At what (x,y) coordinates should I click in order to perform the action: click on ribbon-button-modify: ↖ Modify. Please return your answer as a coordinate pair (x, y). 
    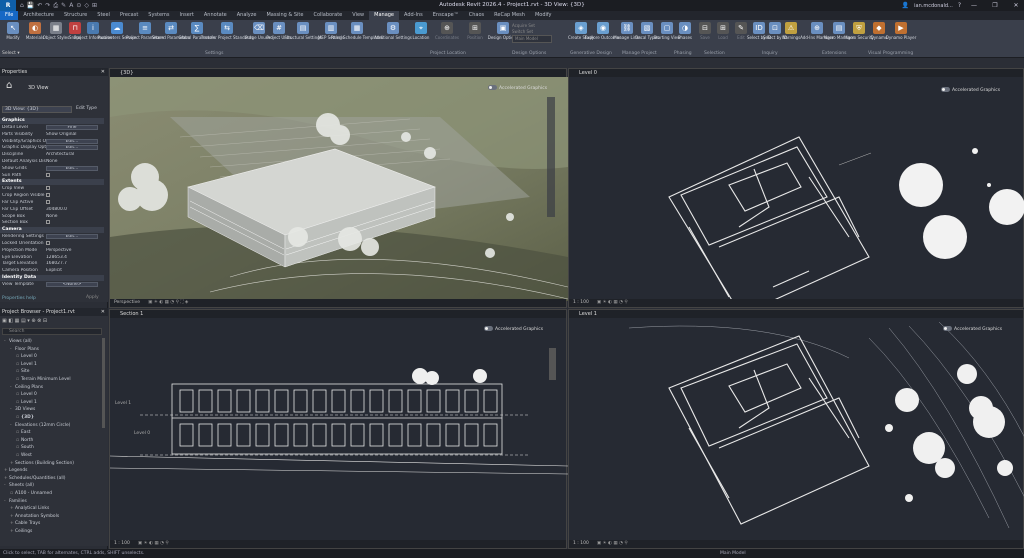
    Looking at the image, I should click on (13, 37).